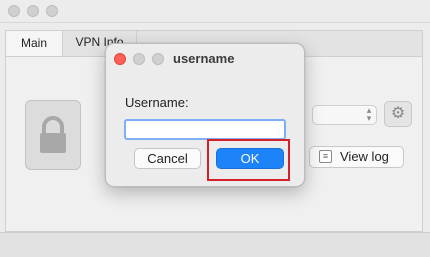 Image resolution: width=430 pixels, height=257 pixels. What do you see at coordinates (204, 58) in the screenshot?
I see `dialog-title: username` at bounding box center [204, 58].